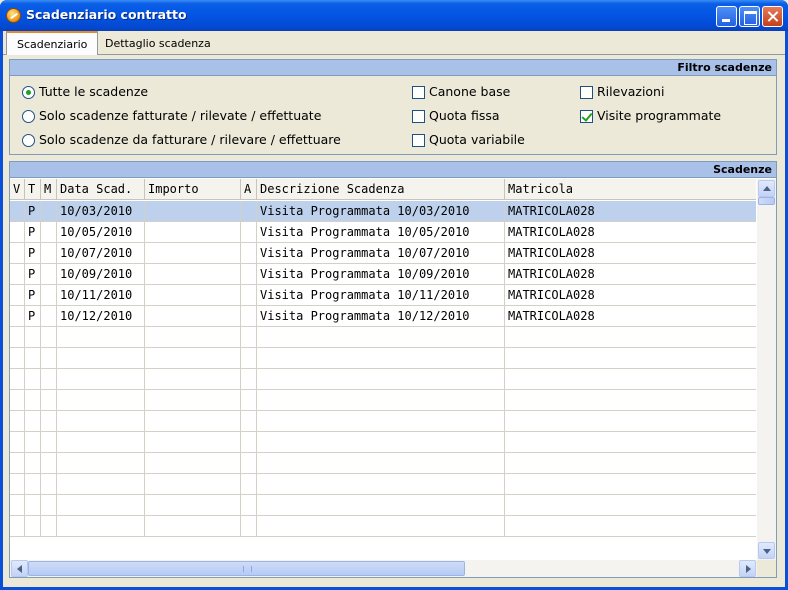 This screenshot has height=590, width=788. I want to click on cell-descrizione: Visita Programmata 10/09/2010, so click(381, 274).